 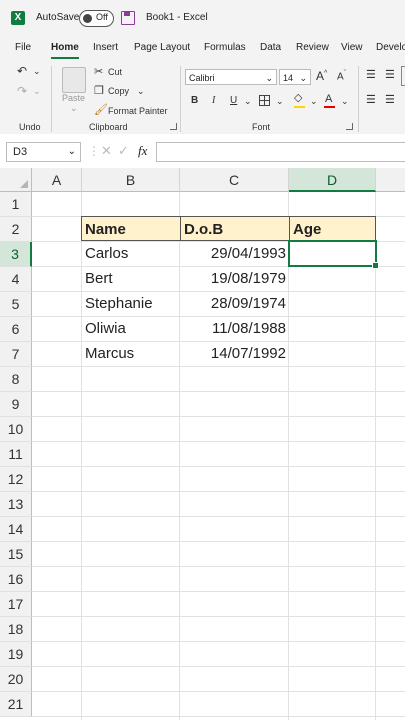 I want to click on underline-button: U, so click(x=233, y=100).